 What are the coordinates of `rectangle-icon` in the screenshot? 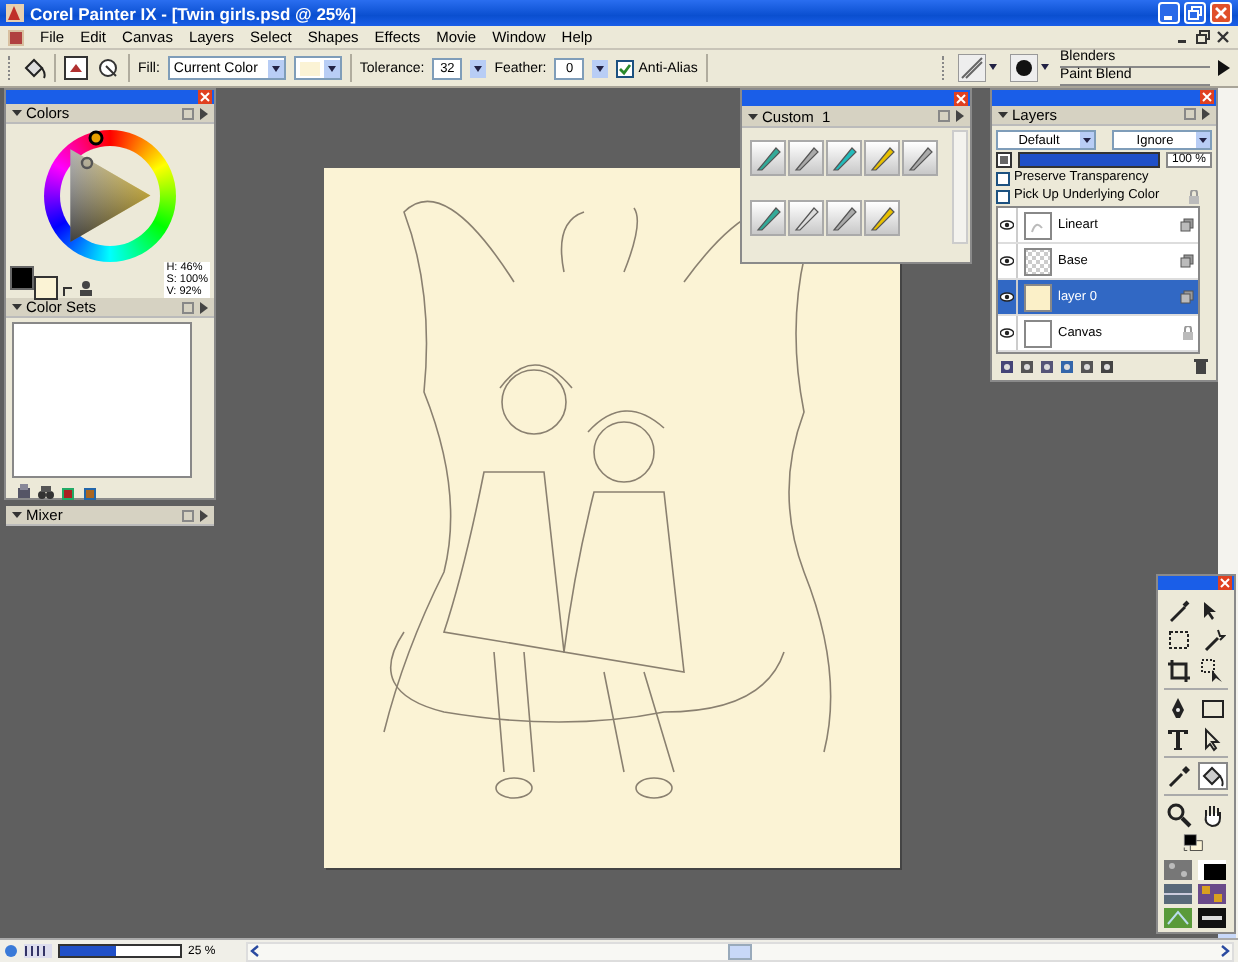 It's located at (1213, 708).